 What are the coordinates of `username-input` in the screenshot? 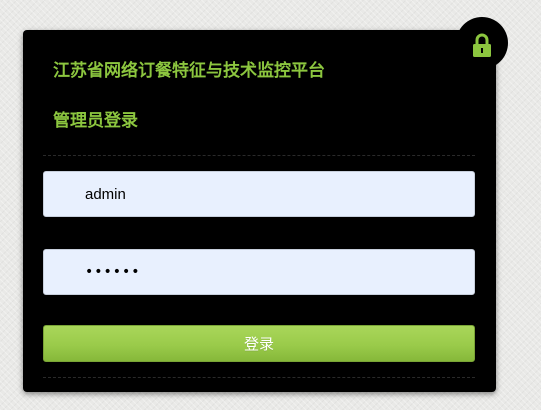 It's located at (259, 194).